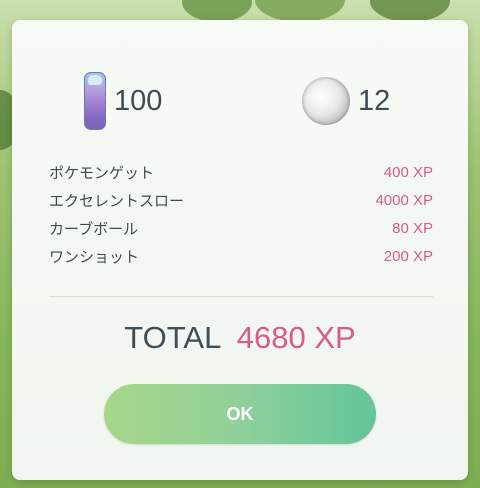 The width and height of the screenshot is (480, 488). I want to click on bonus-xp: 200 XP, so click(408, 256).